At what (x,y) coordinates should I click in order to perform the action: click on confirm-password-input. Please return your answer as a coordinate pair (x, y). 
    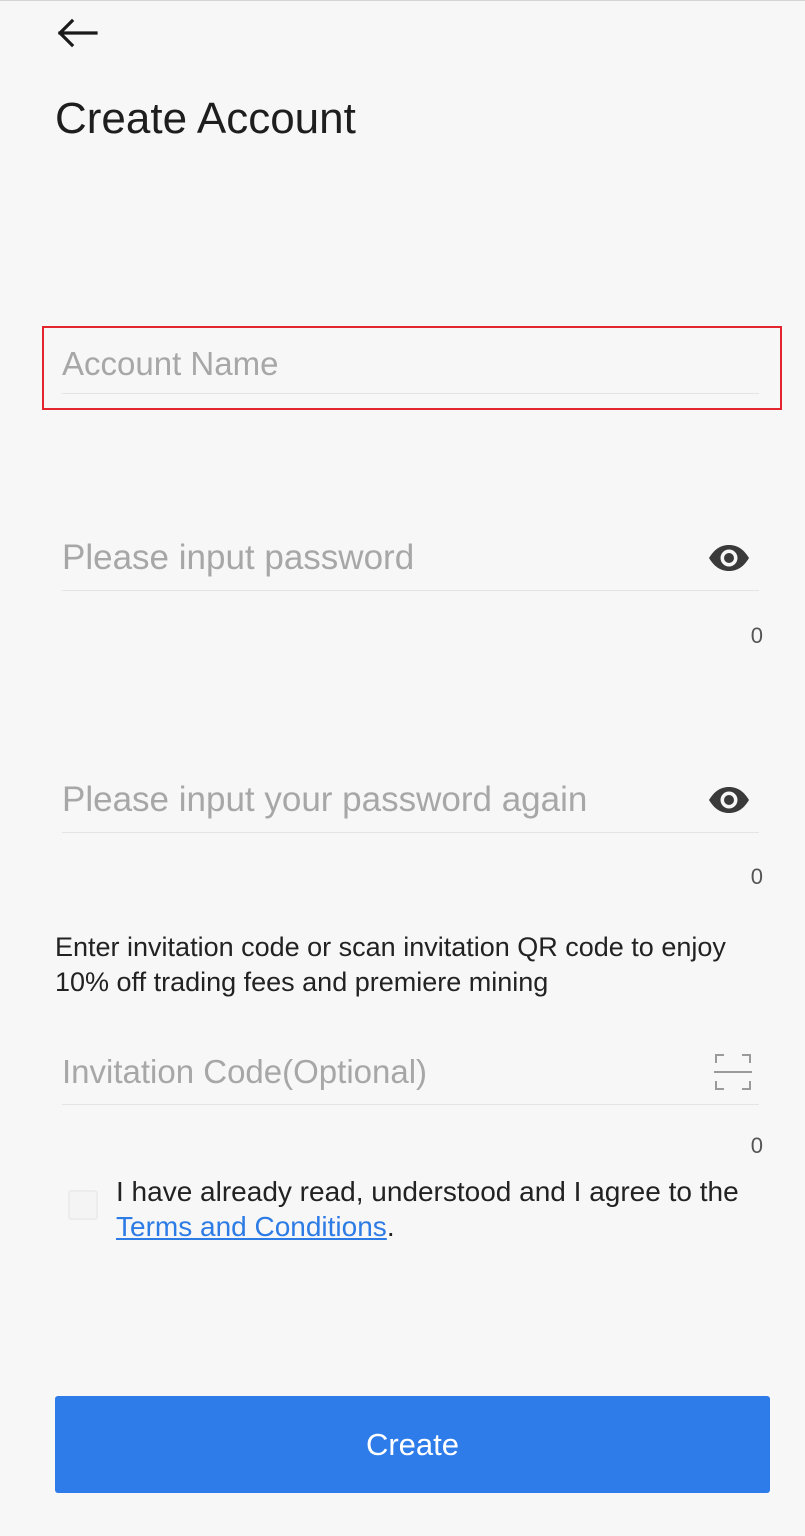
    Looking at the image, I should click on (383, 799).